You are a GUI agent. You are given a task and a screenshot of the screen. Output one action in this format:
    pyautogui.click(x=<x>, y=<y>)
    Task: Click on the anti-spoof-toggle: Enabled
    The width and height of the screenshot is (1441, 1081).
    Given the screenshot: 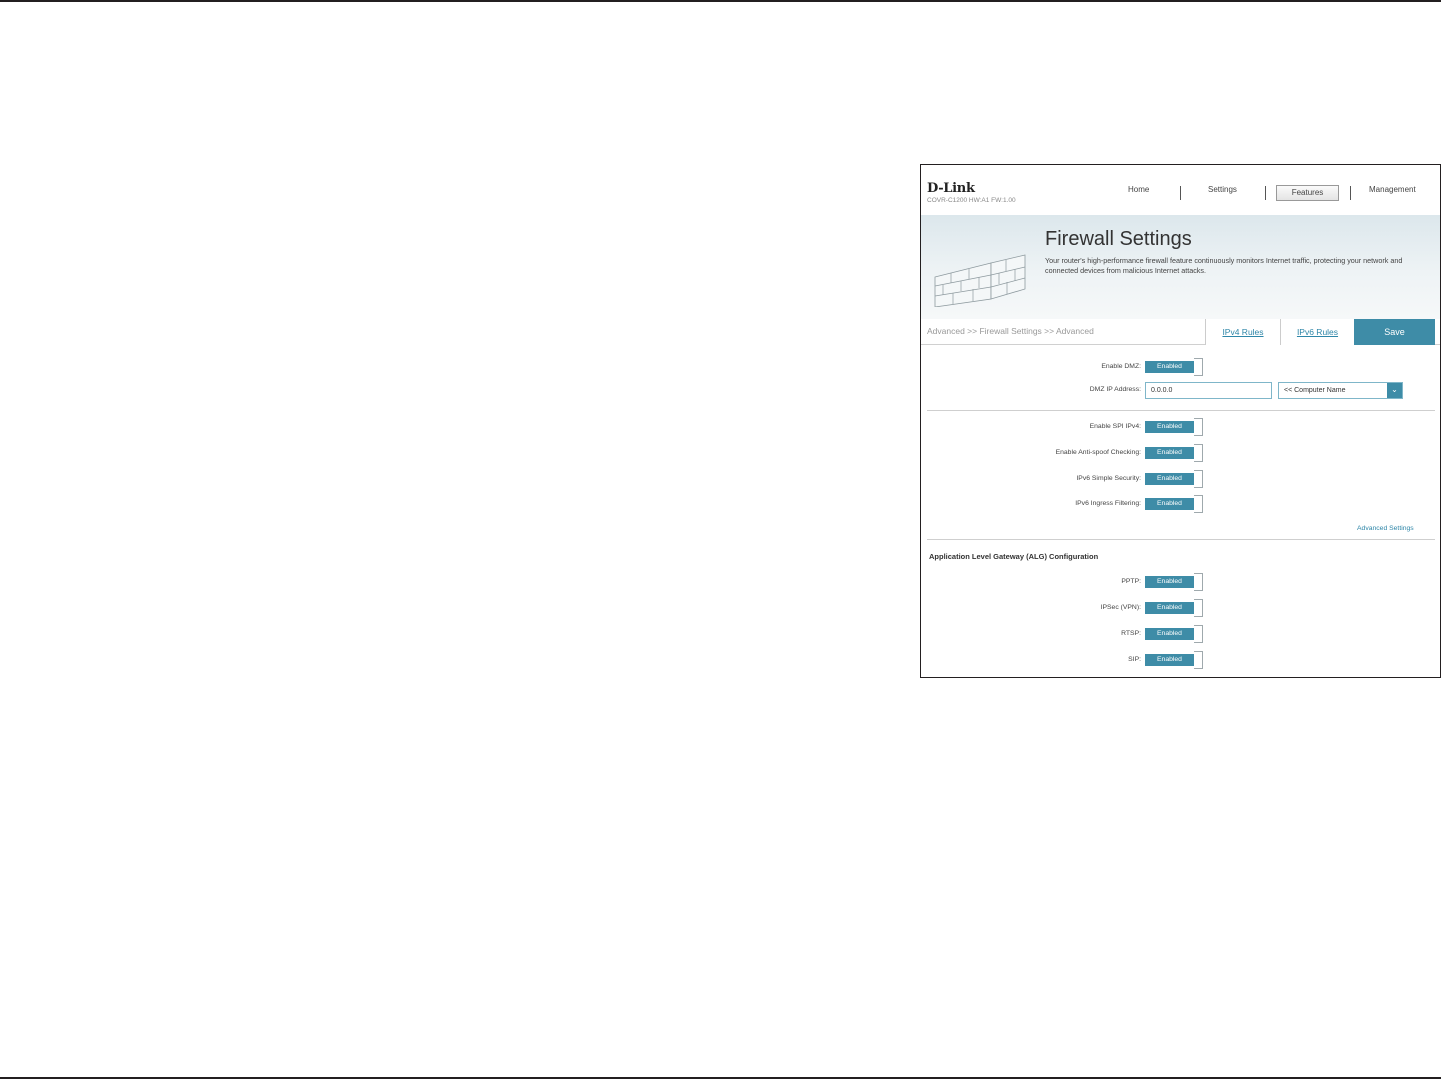 What is the action you would take?
    pyautogui.click(x=1174, y=453)
    